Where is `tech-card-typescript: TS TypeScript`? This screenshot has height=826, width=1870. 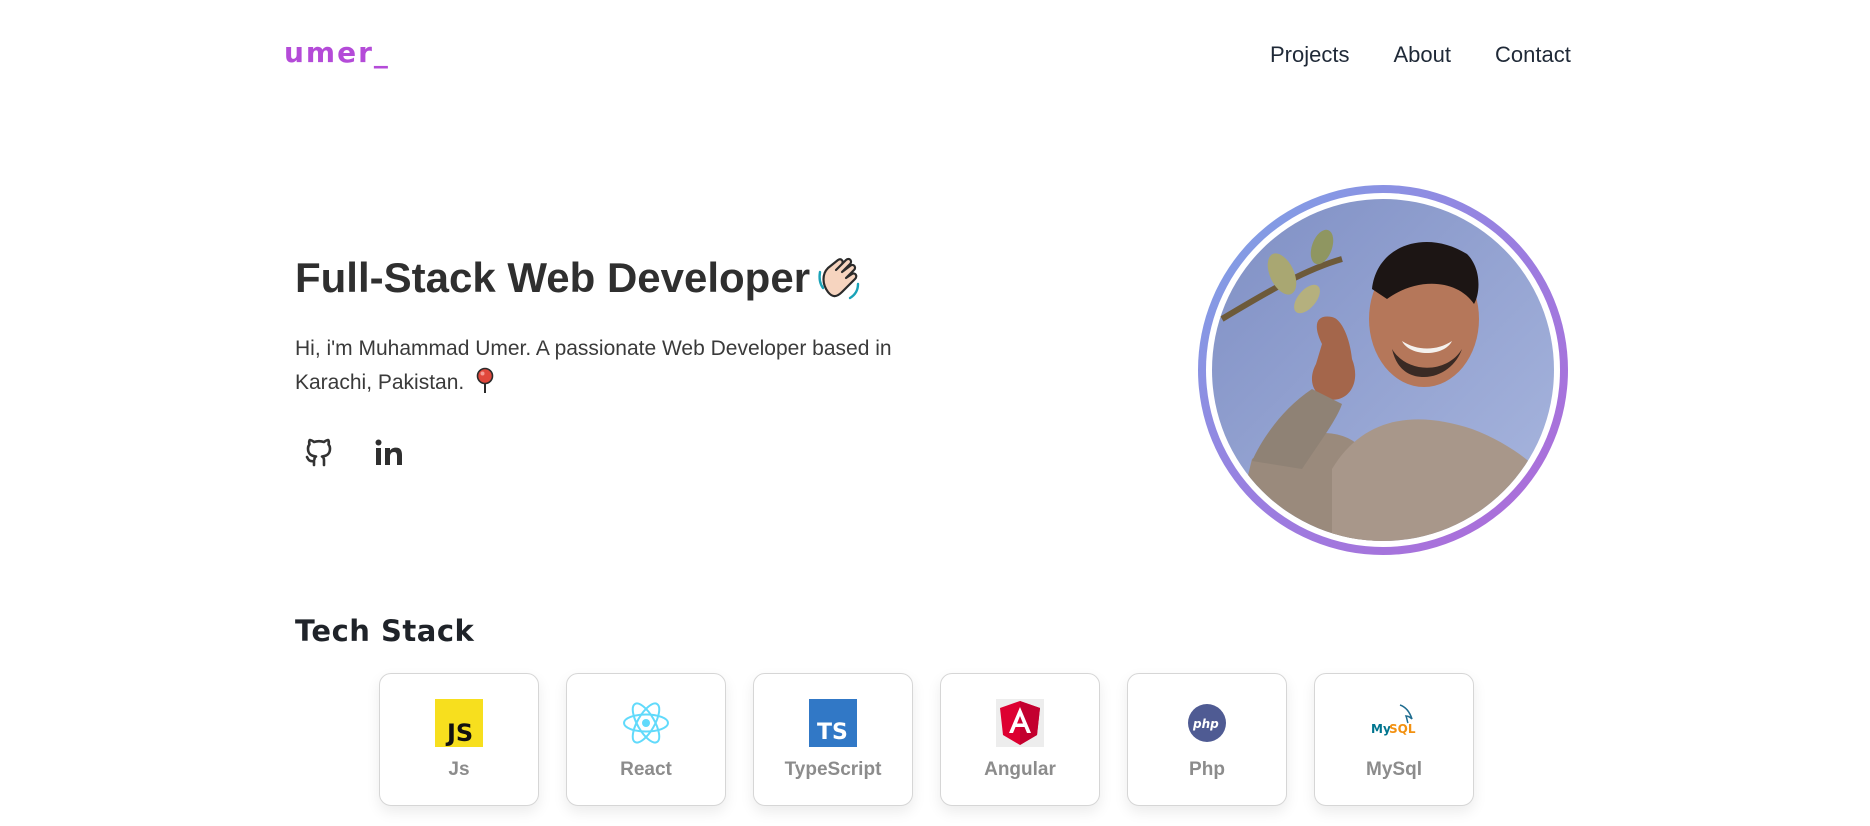
tech-card-typescript: TS TypeScript is located at coordinates (833, 739).